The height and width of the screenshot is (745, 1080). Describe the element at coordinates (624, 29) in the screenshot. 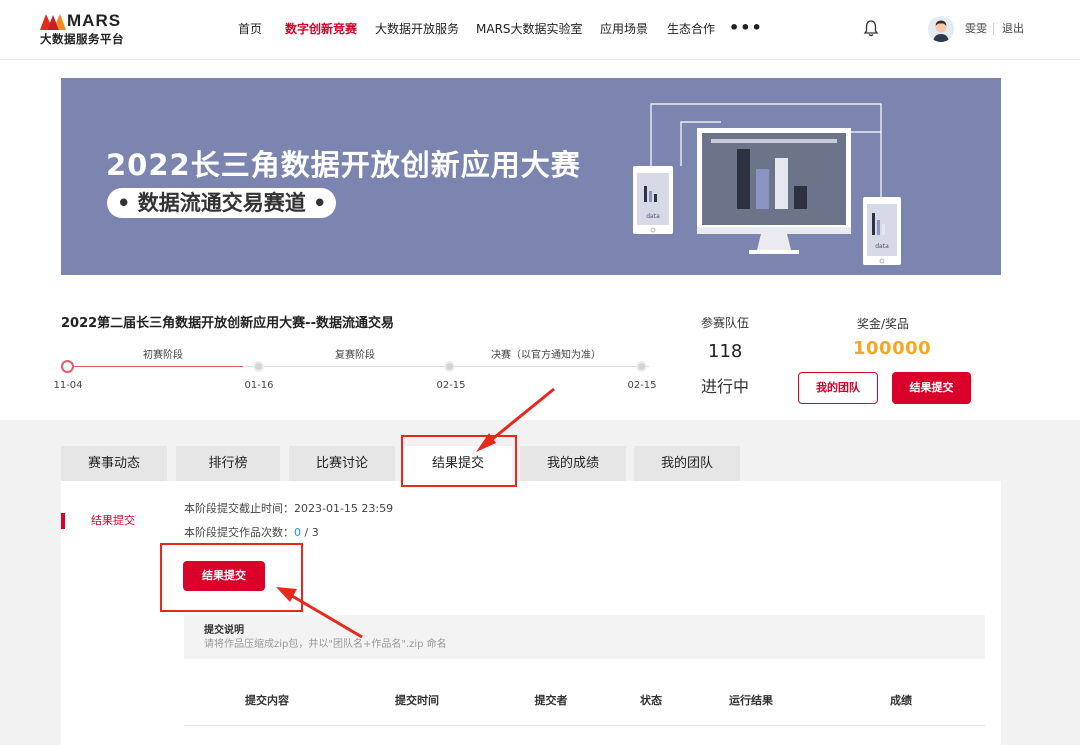

I see `nav-scenarios: 应用场景` at that location.